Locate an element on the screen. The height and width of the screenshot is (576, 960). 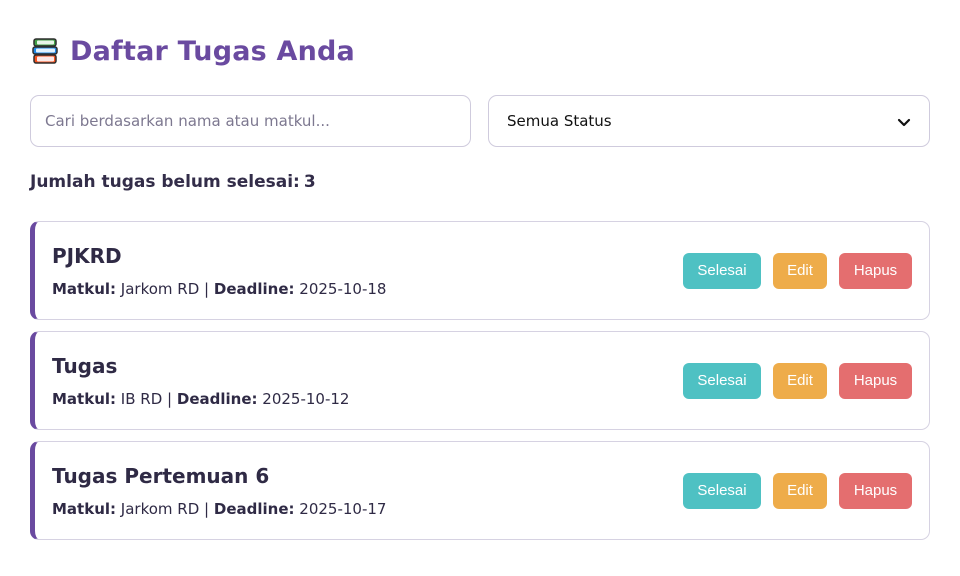
filter-bar: Semua Status is located at coordinates (480, 121).